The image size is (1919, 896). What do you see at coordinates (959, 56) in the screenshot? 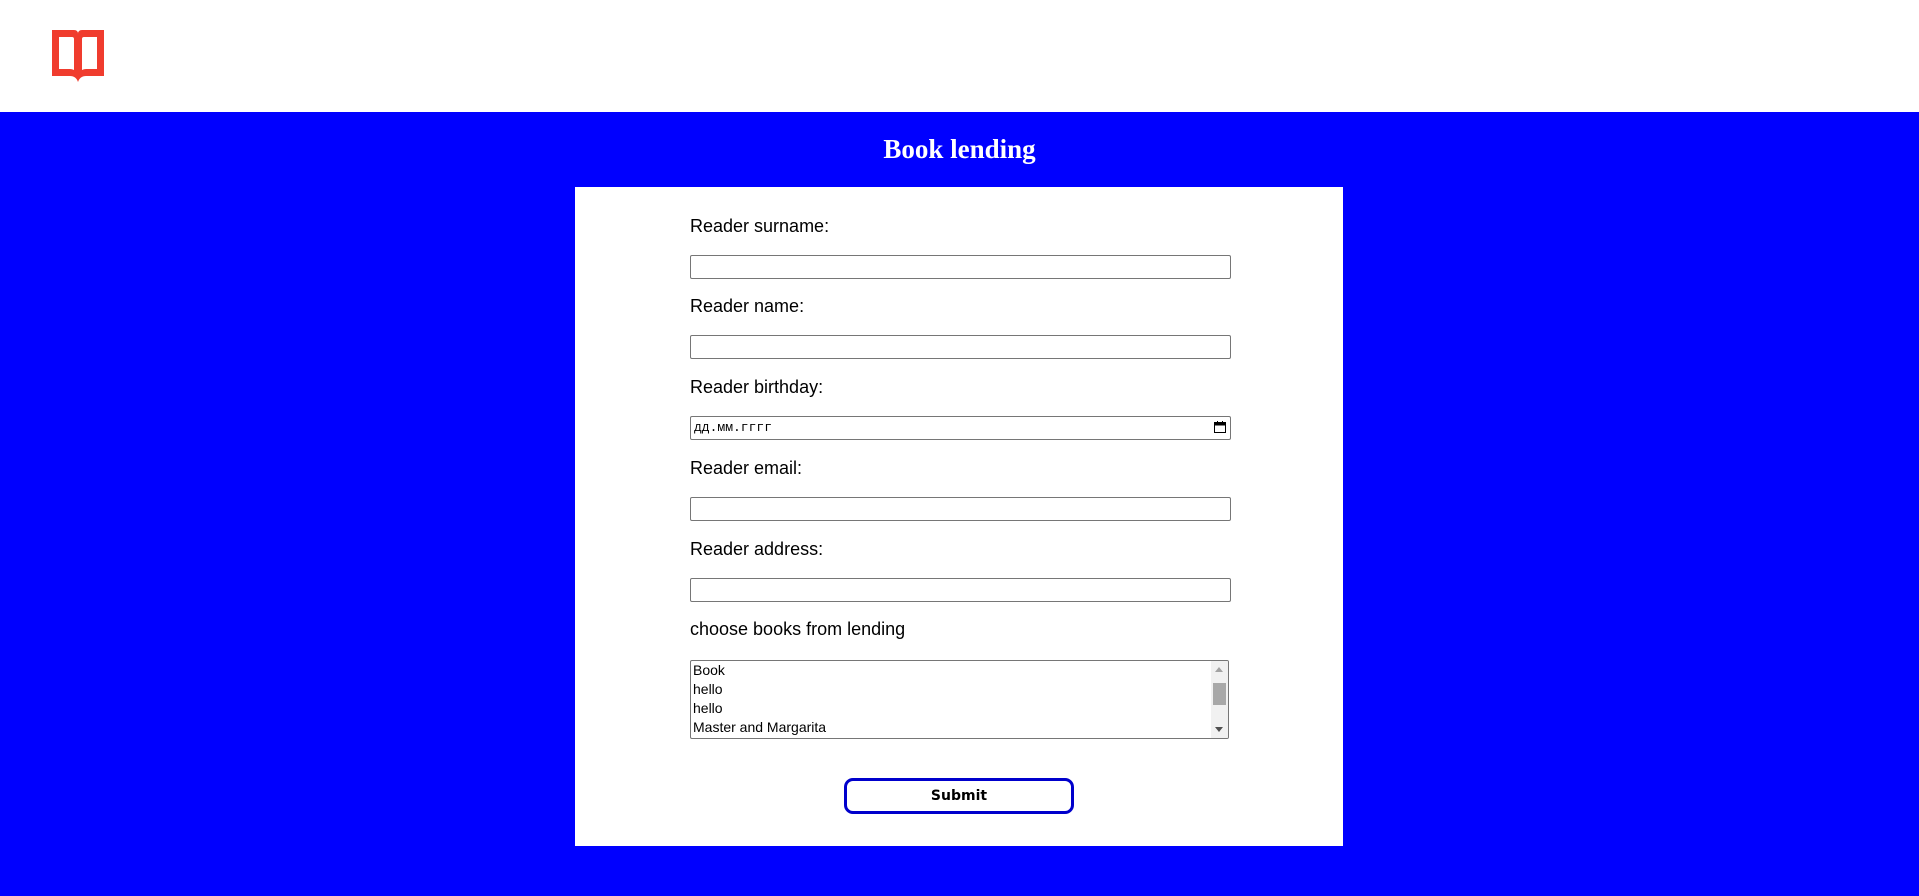
I see `header-bar` at bounding box center [959, 56].